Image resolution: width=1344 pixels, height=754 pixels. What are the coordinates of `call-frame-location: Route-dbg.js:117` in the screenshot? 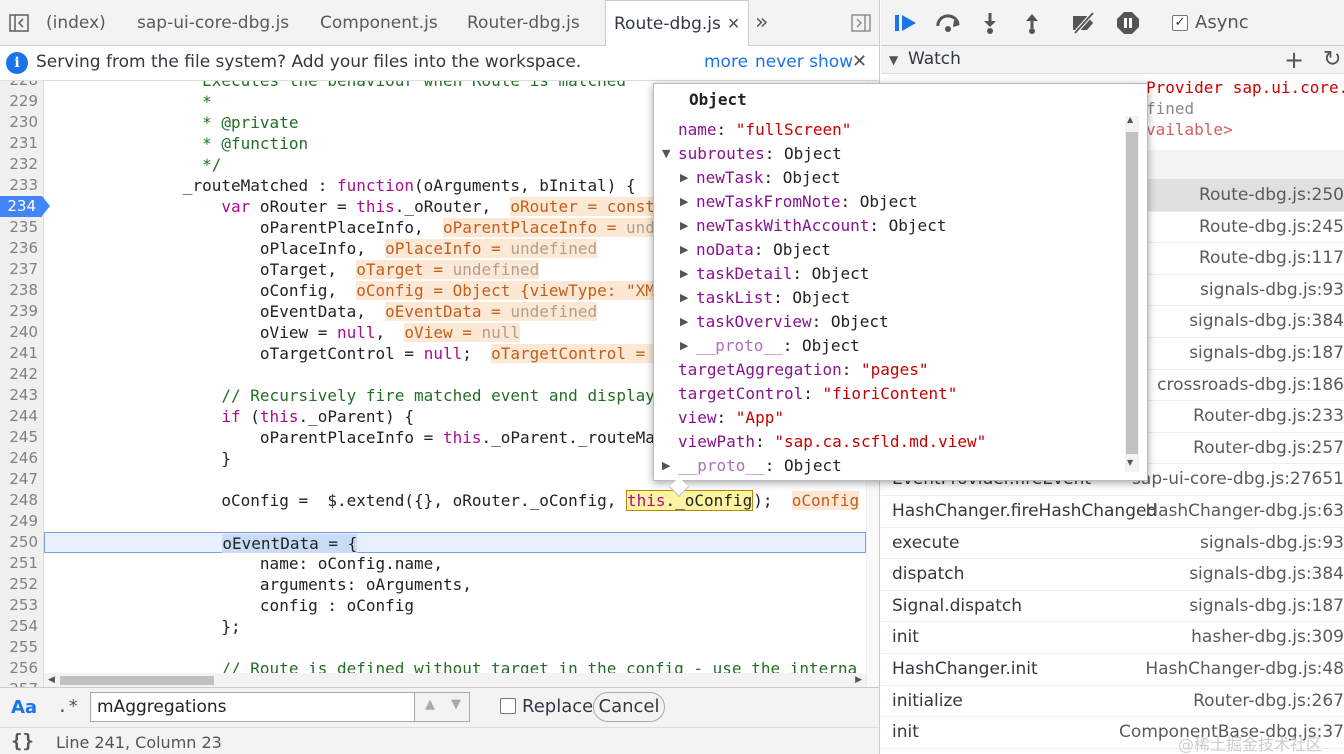 It's located at (1271, 258).